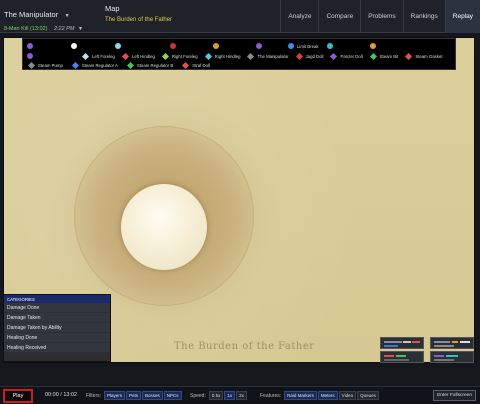  What do you see at coordinates (57, 318) in the screenshot?
I see `category-damage-taken: Damage Taken` at bounding box center [57, 318].